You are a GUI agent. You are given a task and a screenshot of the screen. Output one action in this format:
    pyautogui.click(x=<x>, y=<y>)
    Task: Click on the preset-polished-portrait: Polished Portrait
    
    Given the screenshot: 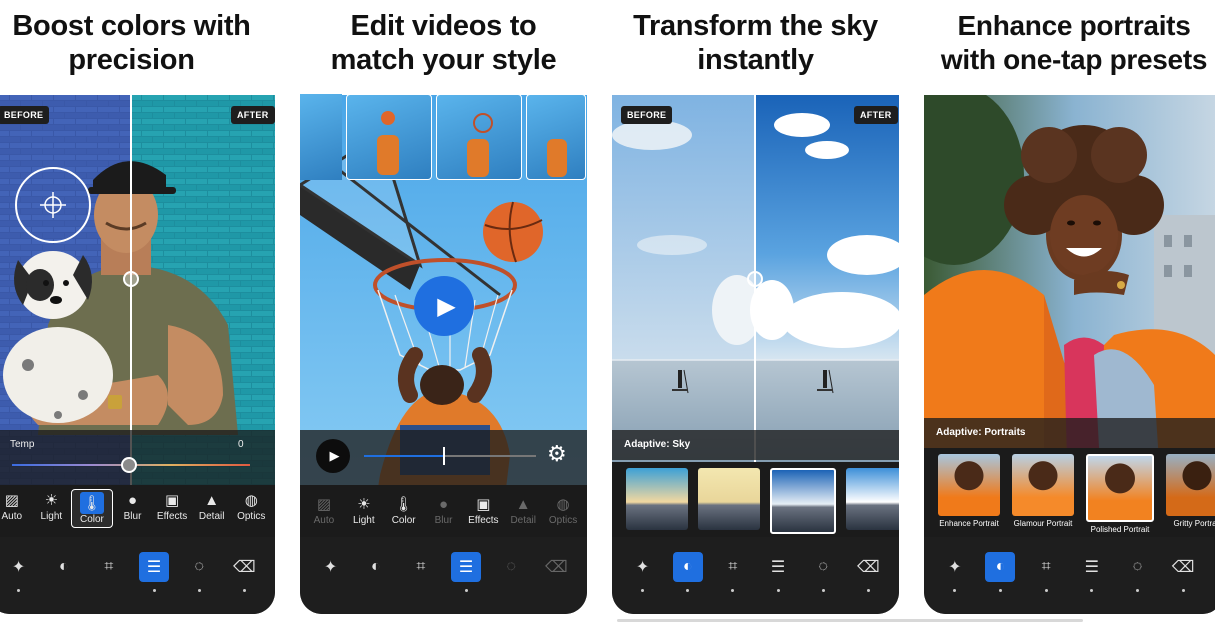 What is the action you would take?
    pyautogui.click(x=1120, y=496)
    